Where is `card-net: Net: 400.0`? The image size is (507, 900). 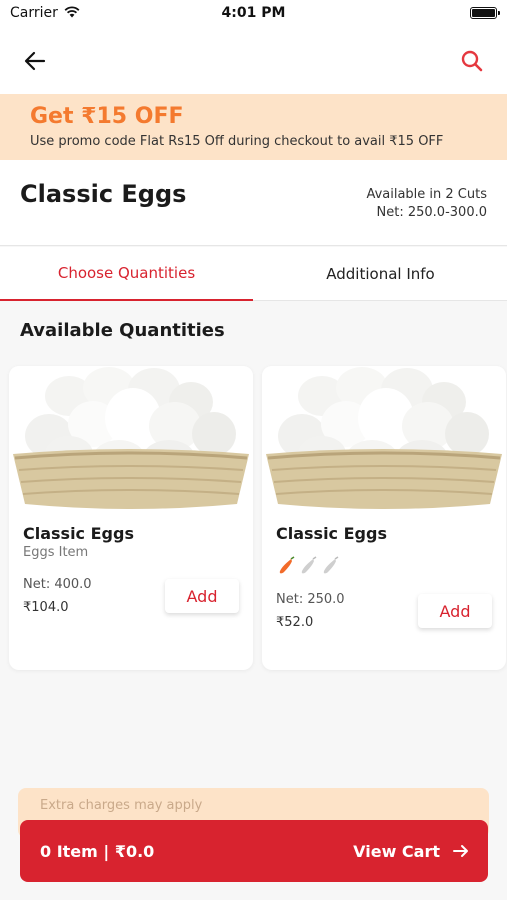
card-net: Net: 400.0 is located at coordinates (57, 584).